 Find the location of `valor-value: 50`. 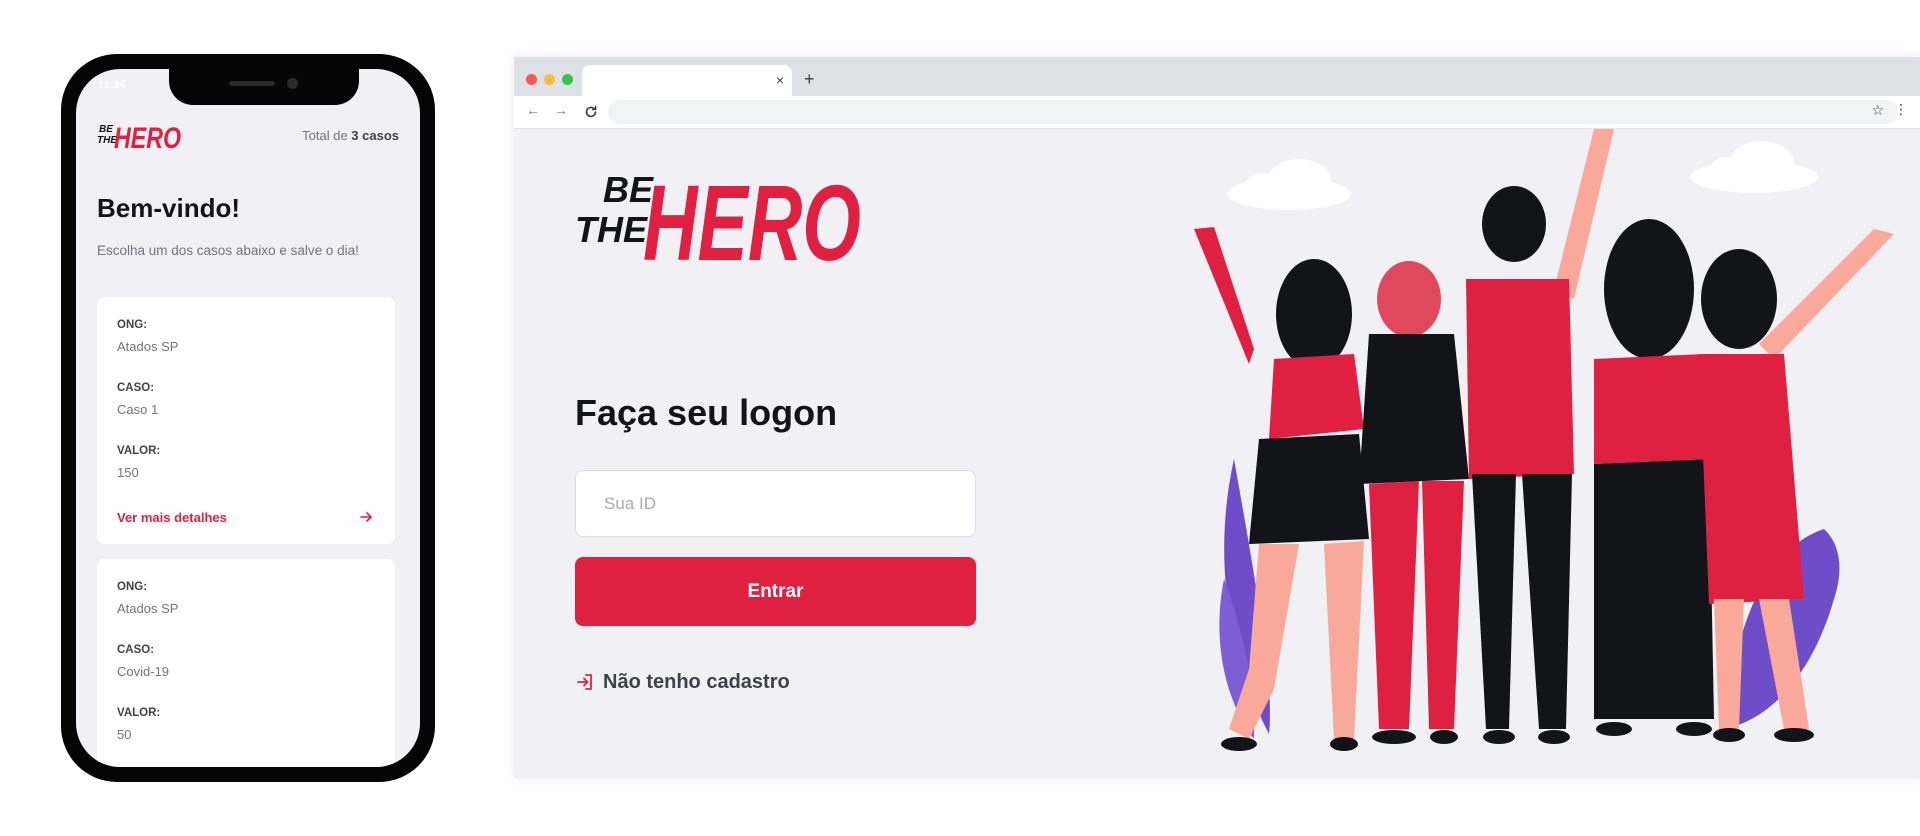

valor-value: 50 is located at coordinates (124, 734).